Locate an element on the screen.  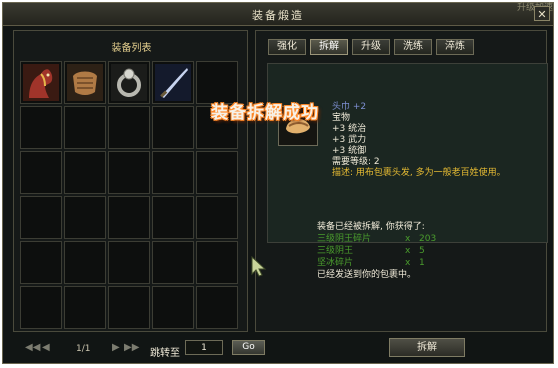
result-item-name: 坚冰碎片 is located at coordinates (335, 263).